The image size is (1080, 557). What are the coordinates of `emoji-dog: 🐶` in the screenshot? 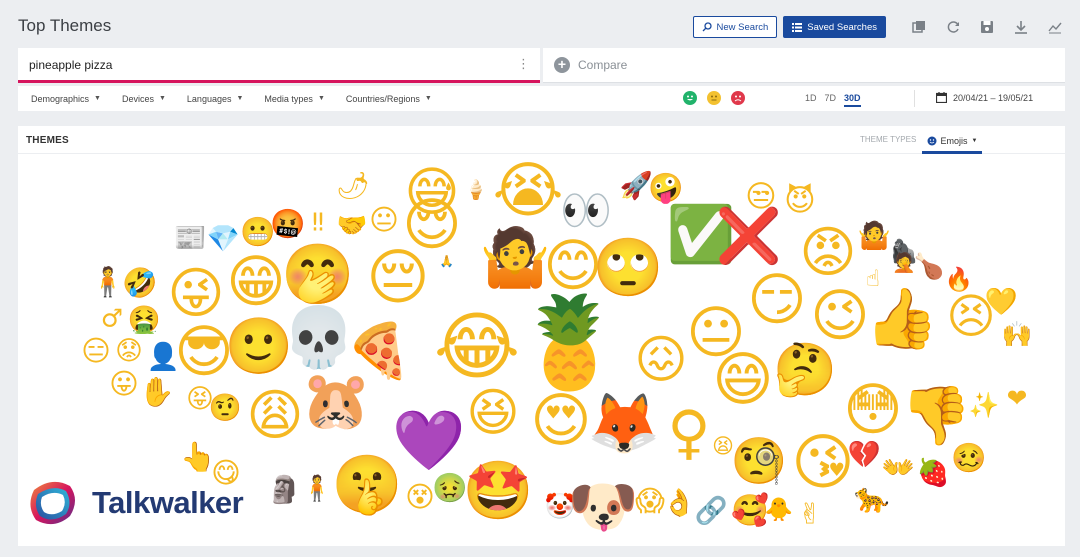 It's located at (603, 507).